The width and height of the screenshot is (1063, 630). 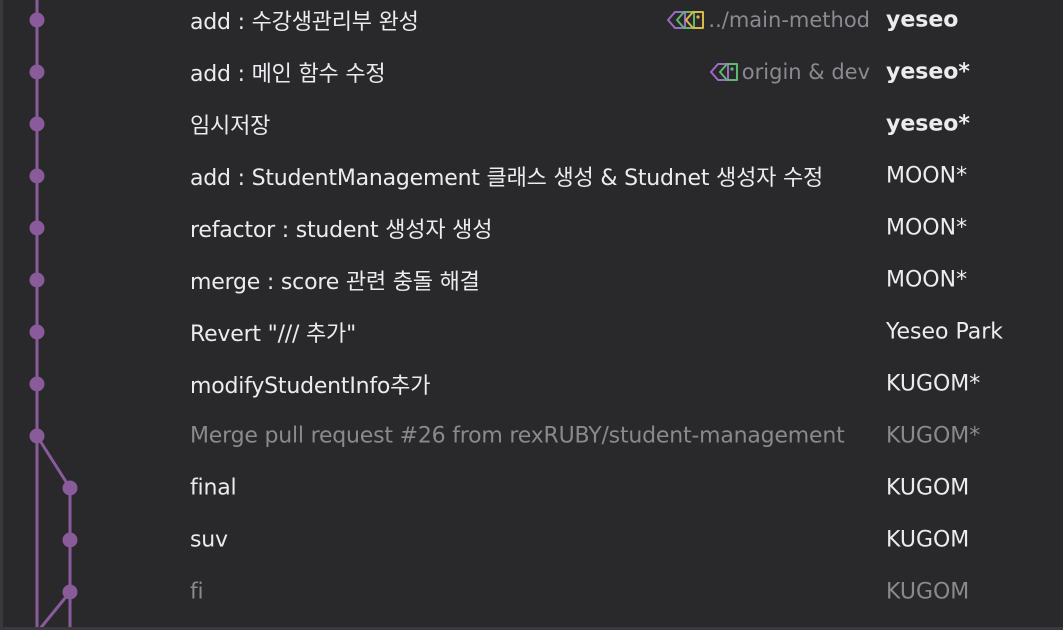 What do you see at coordinates (945, 332) in the screenshot?
I see `commit-author: Yeseo Park` at bounding box center [945, 332].